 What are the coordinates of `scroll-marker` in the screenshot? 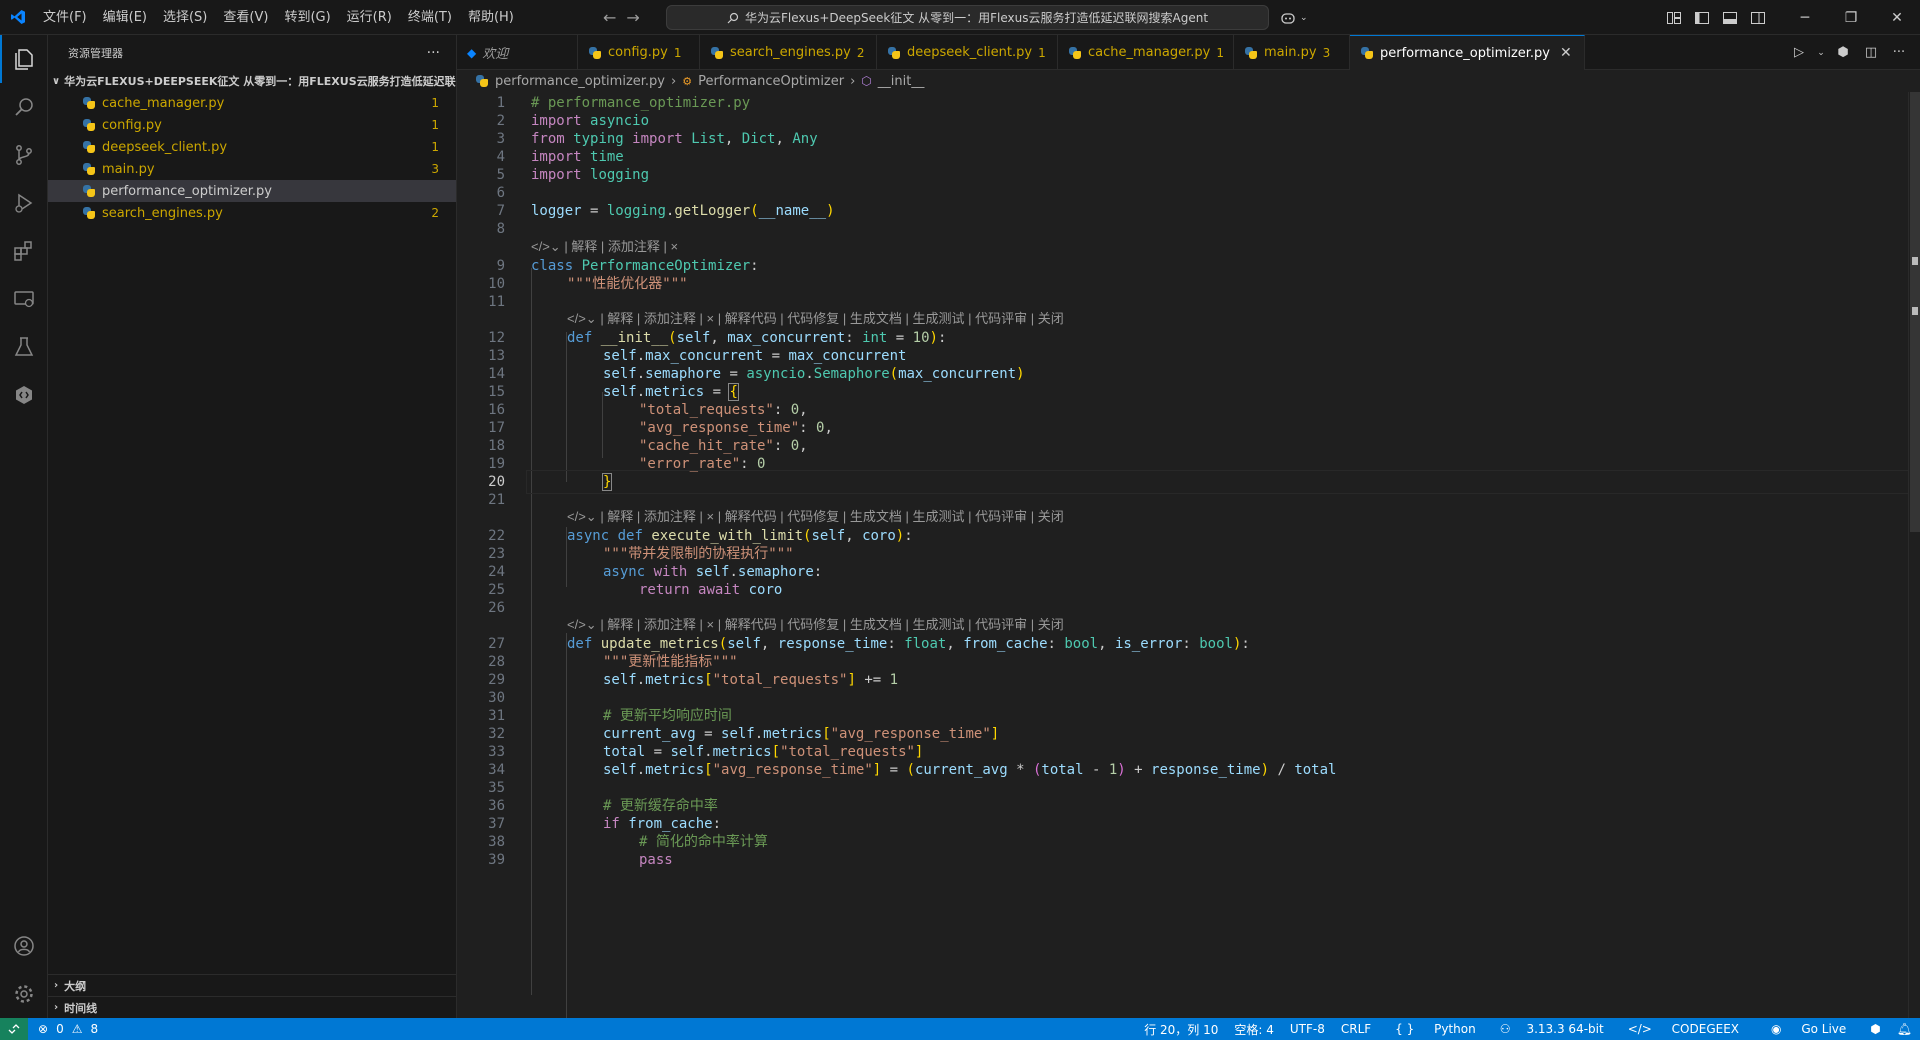 It's located at (1915, 311).